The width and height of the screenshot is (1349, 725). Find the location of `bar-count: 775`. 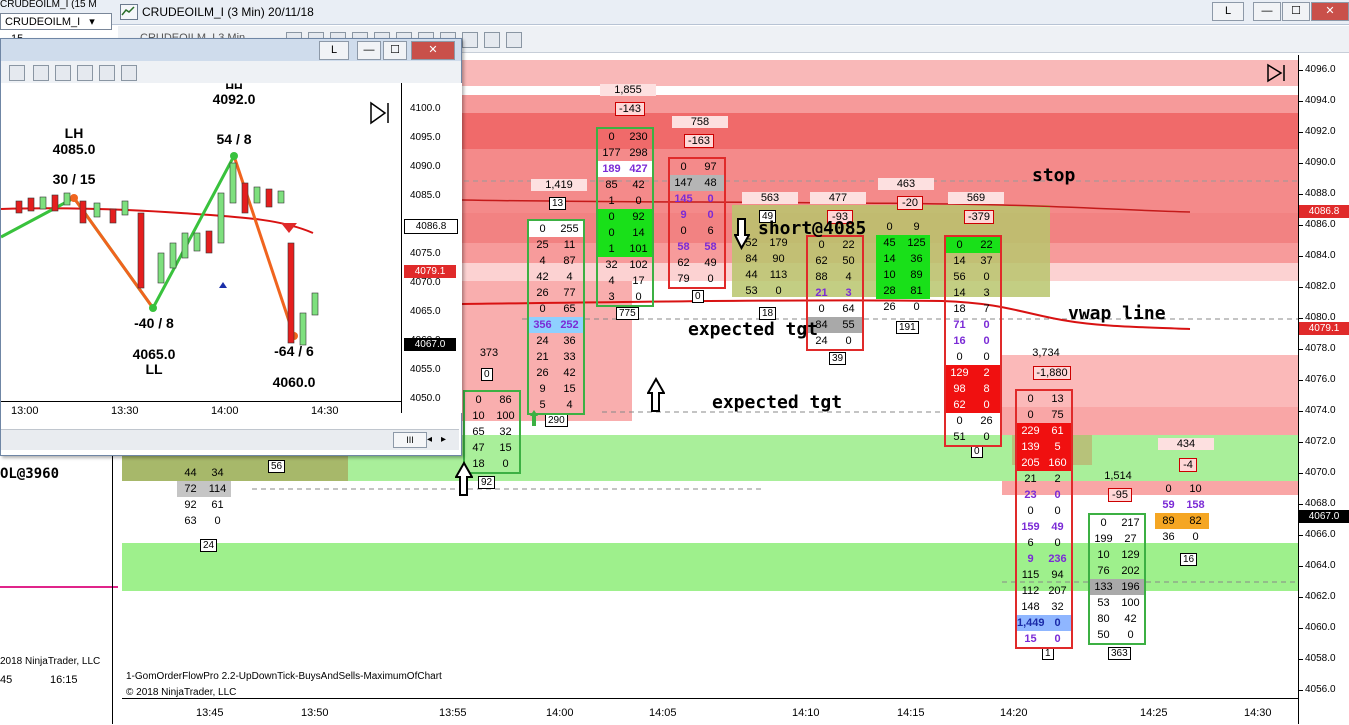

bar-count: 775 is located at coordinates (627, 313).